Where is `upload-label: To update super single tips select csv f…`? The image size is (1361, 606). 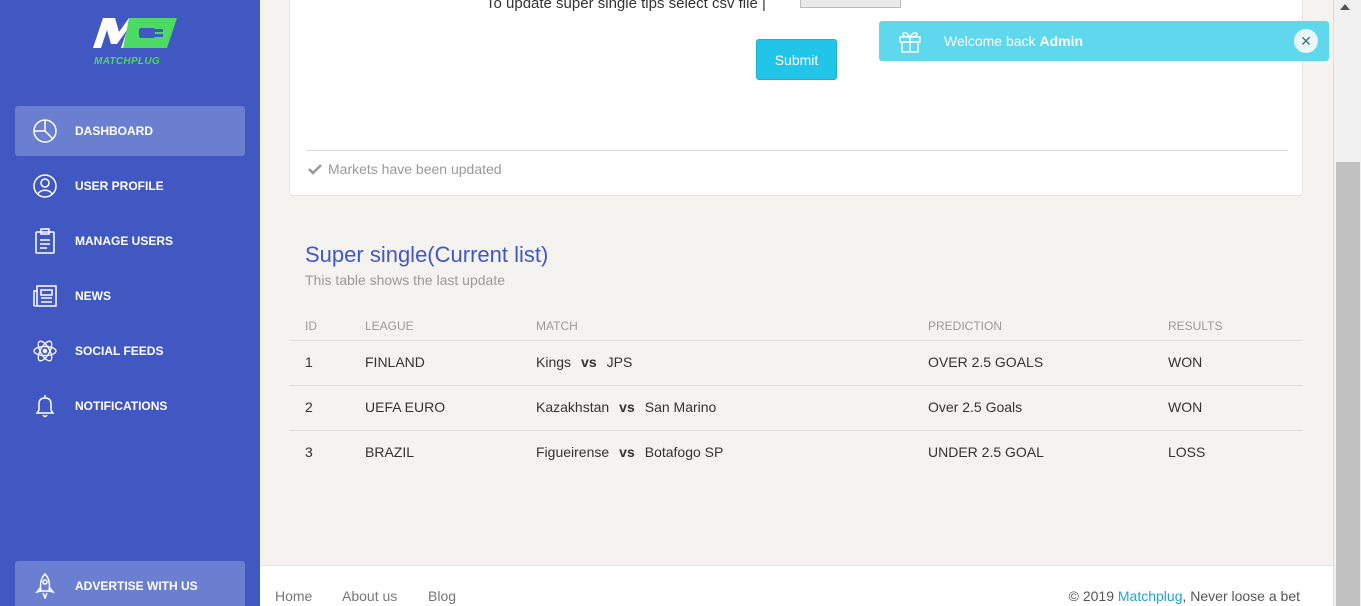
upload-label: To update super single tips select csv f… is located at coordinates (626, 6).